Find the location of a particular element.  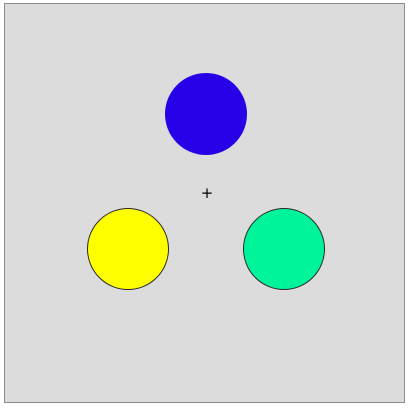

yellow-circle-target is located at coordinates (128, 249).